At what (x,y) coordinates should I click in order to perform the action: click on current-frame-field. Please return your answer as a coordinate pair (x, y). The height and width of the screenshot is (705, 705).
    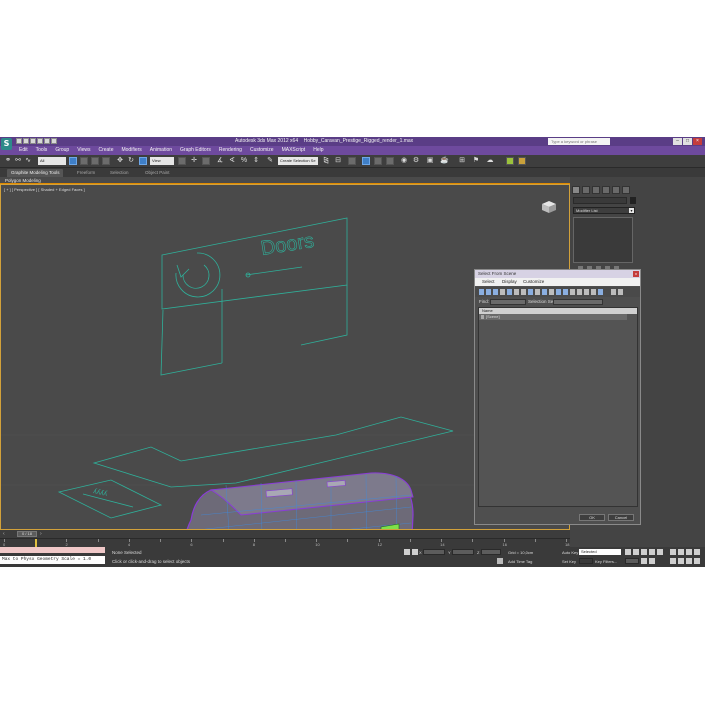
    Looking at the image, I should click on (632, 561).